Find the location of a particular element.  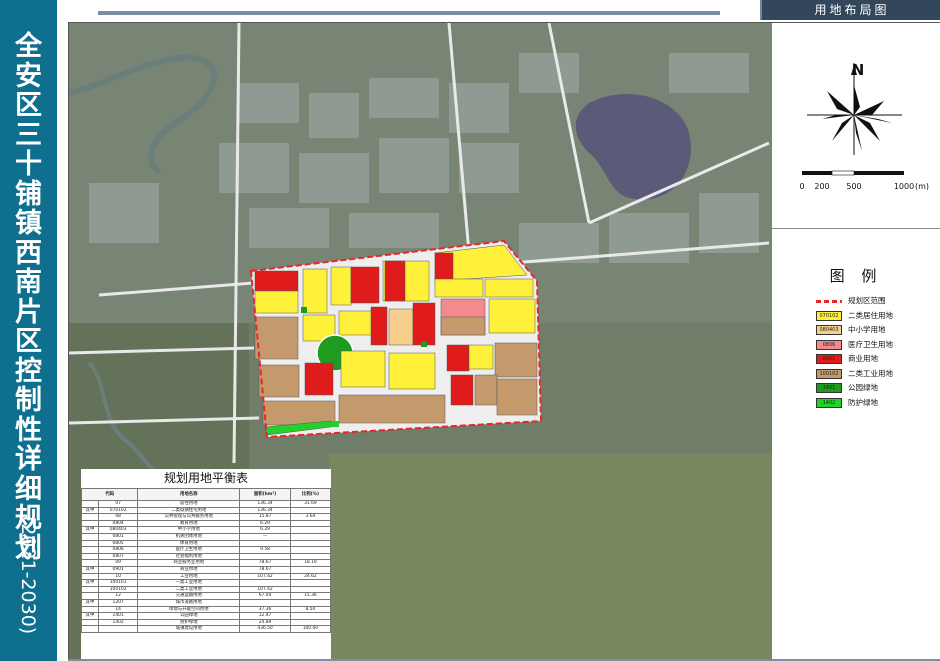

table-cell: 24.62 is located at coordinates (310, 576).